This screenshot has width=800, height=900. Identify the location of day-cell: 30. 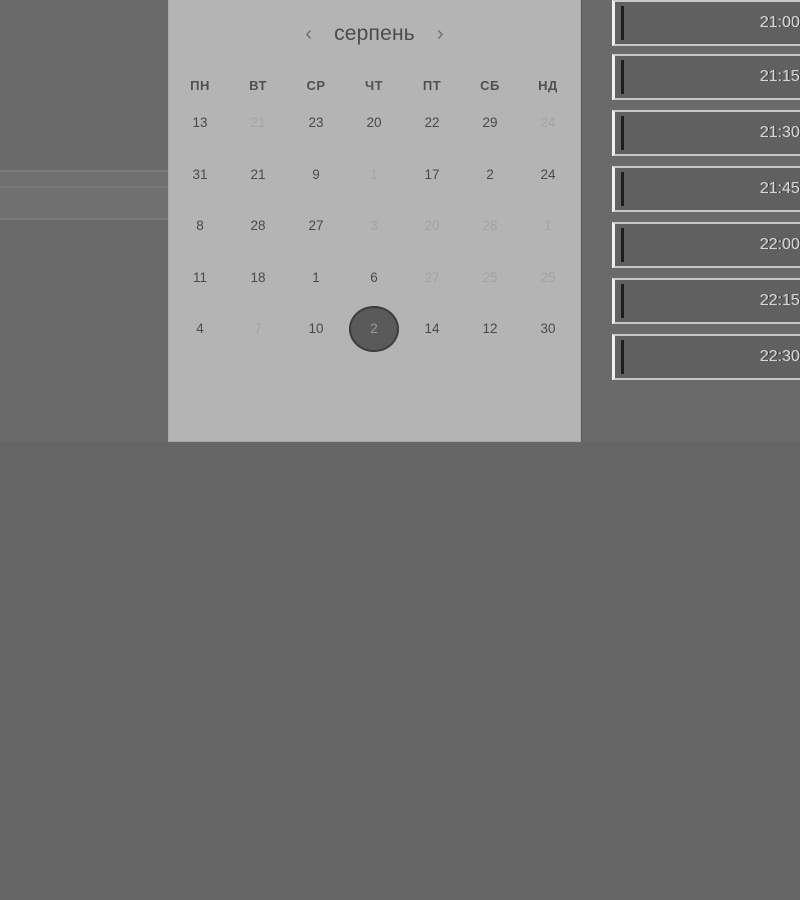
(548, 329).